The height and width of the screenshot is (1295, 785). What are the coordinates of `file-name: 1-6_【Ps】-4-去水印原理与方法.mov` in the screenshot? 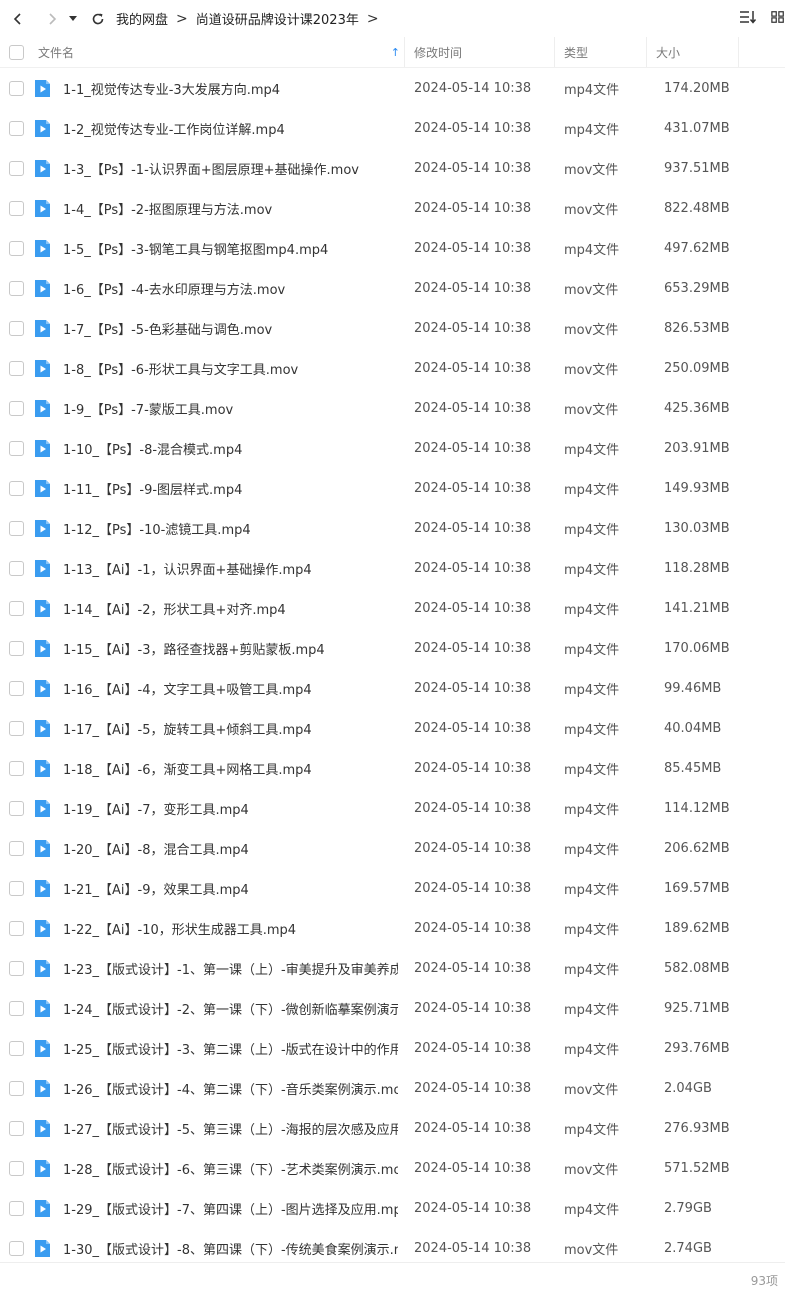 It's located at (230, 288).